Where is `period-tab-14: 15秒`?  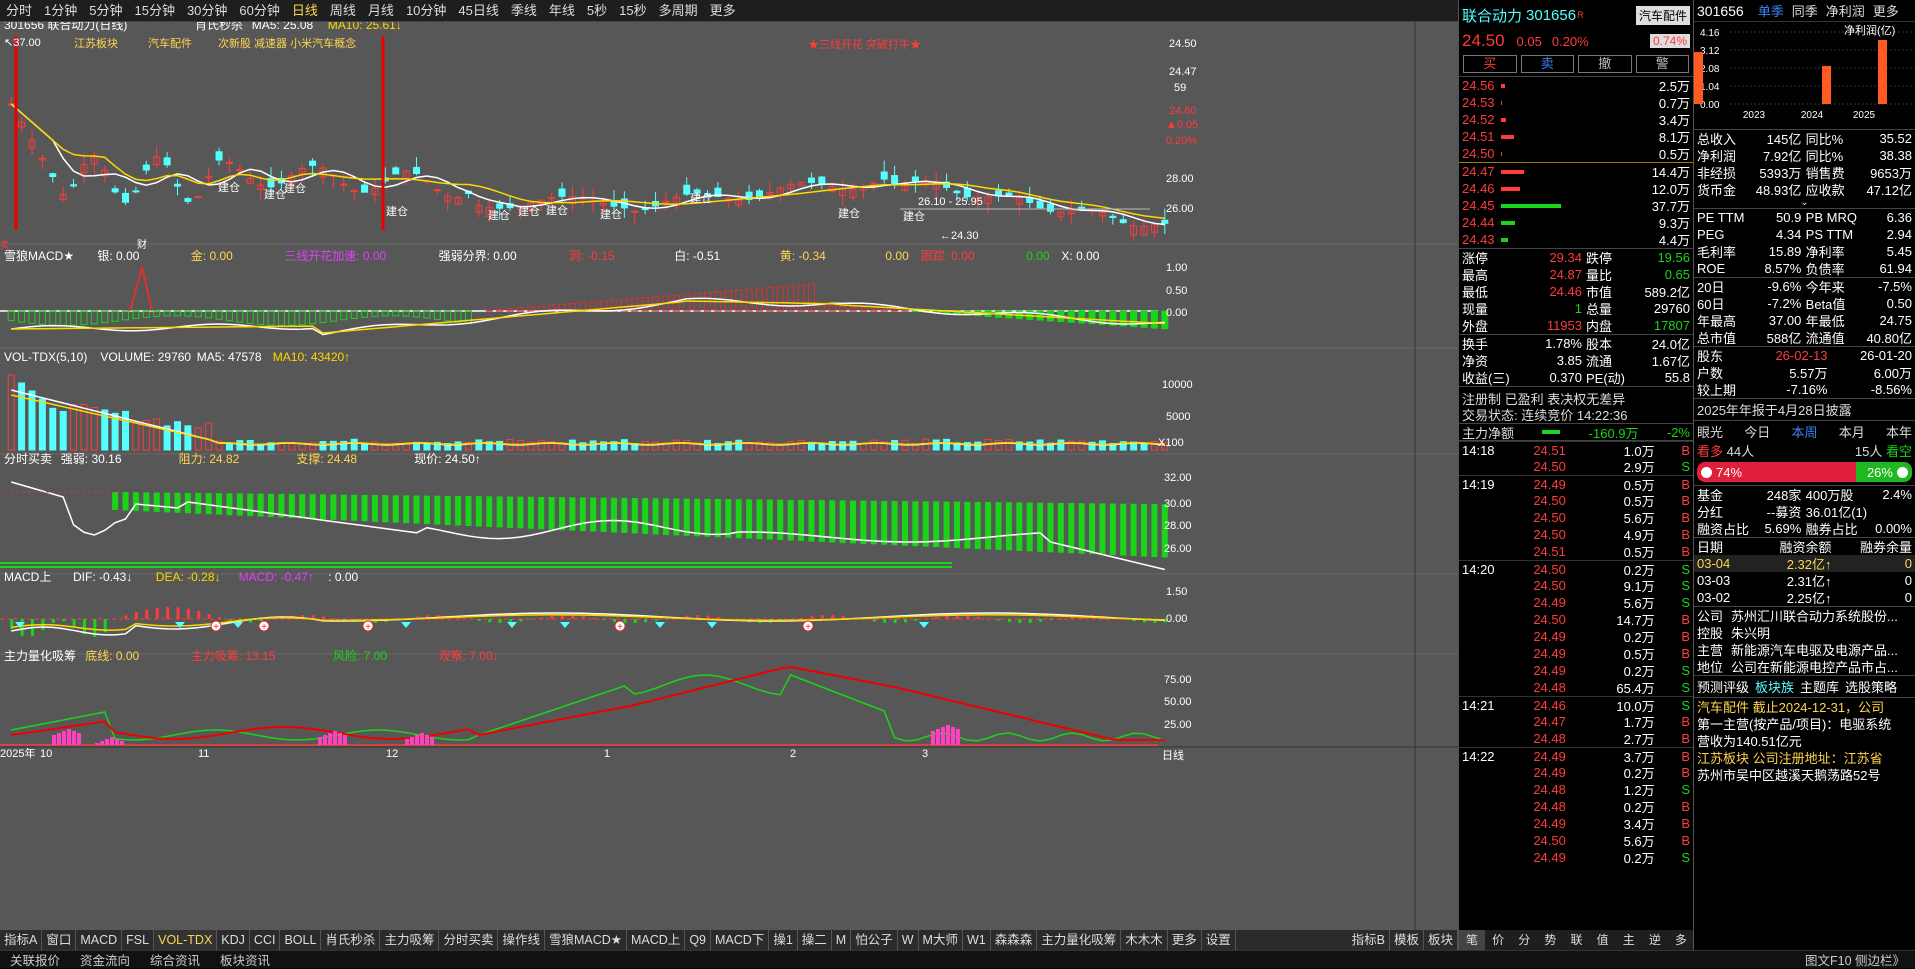
period-tab-14: 15秒 is located at coordinates (632, 11).